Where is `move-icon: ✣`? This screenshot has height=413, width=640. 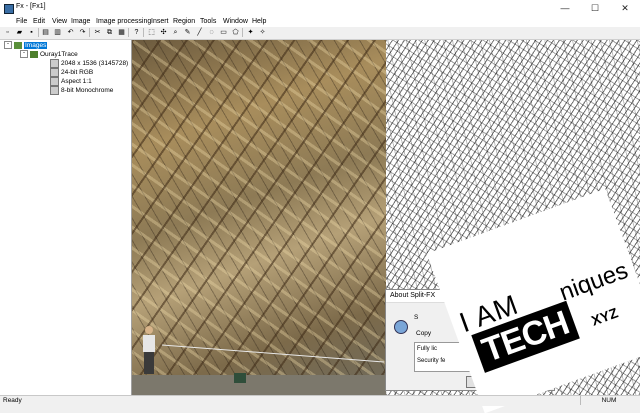
move-icon: ✣ is located at coordinates (163, 32).